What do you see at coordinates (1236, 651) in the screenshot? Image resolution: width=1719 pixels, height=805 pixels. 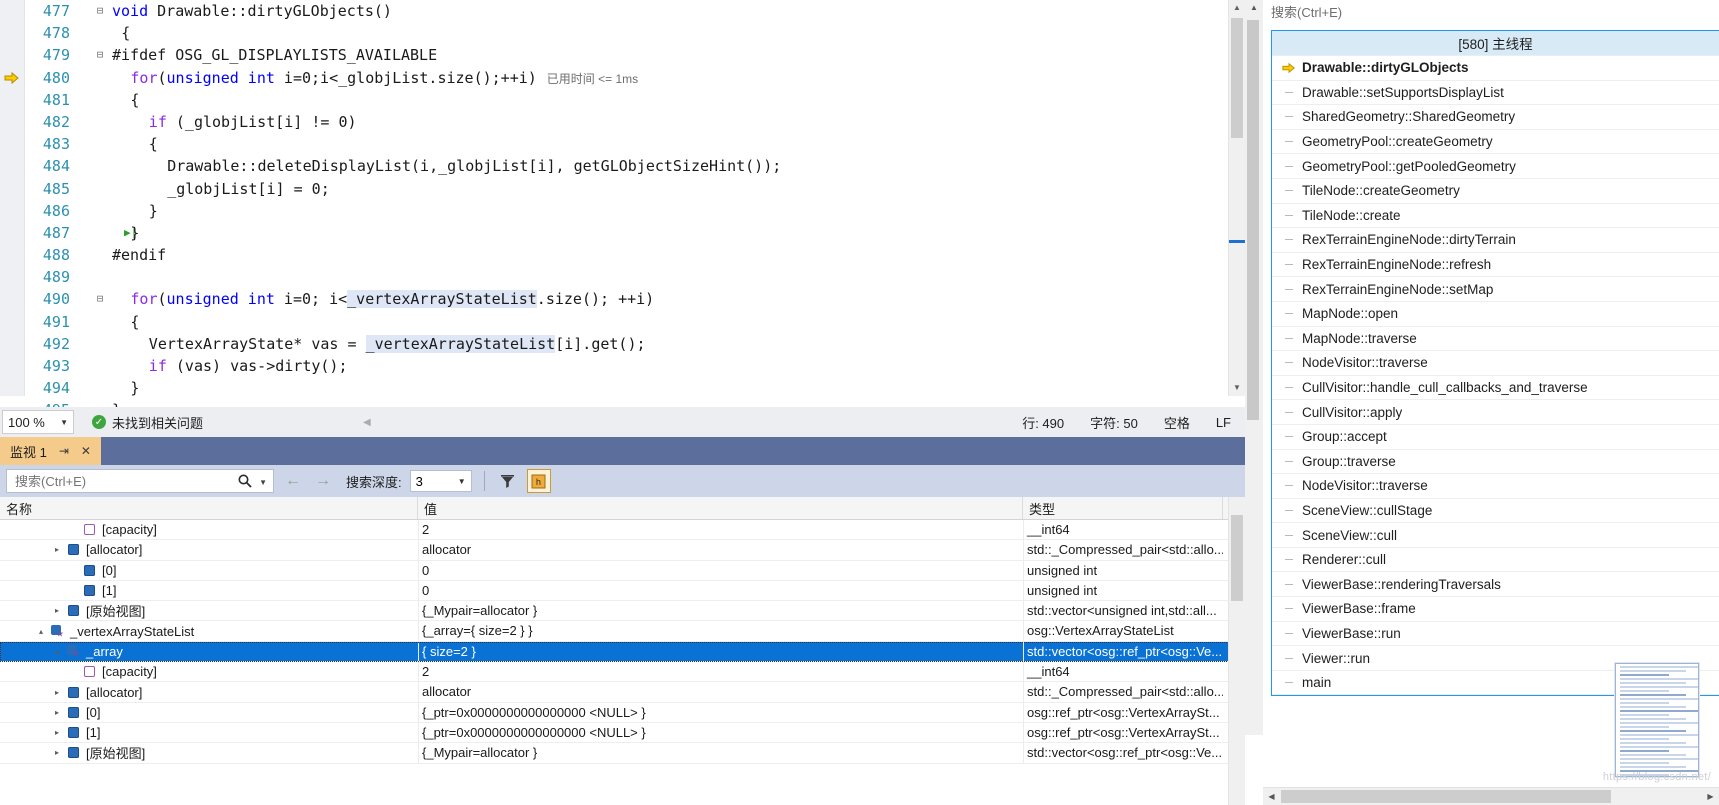 I see `watch-vertical-scrollbar` at bounding box center [1236, 651].